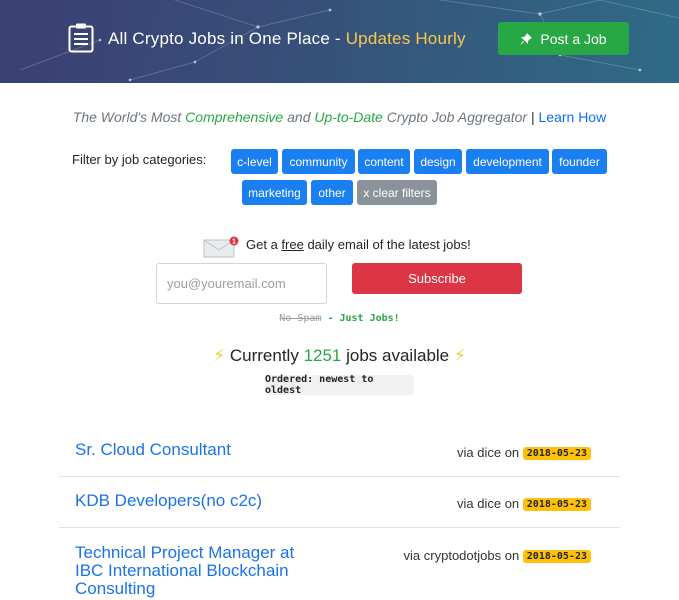 The height and width of the screenshot is (600, 679). I want to click on tagline-text: Crypto Job Aggregator, so click(455, 117).